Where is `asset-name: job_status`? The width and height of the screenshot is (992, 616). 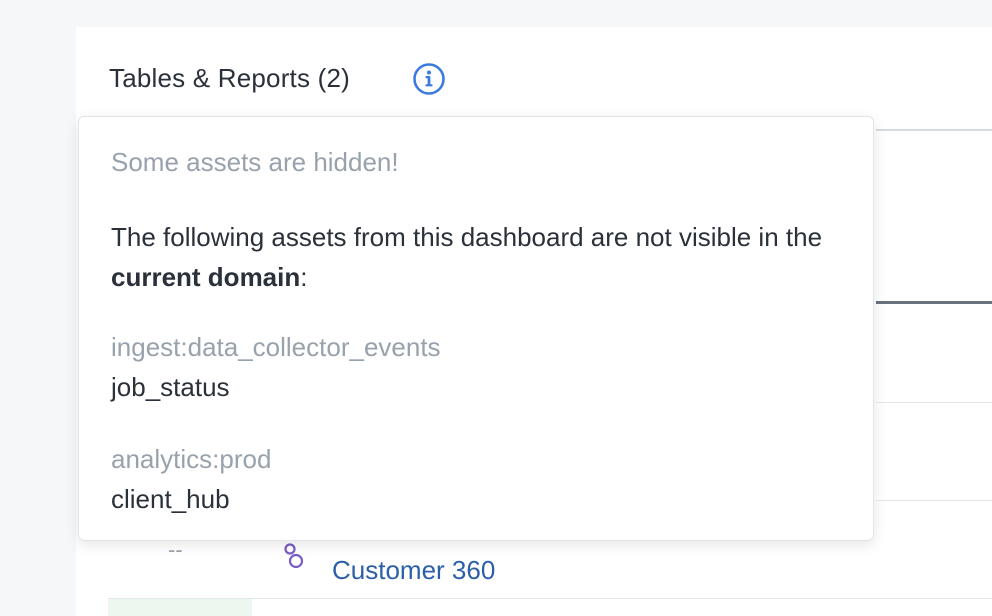 asset-name: job_status is located at coordinates (170, 387).